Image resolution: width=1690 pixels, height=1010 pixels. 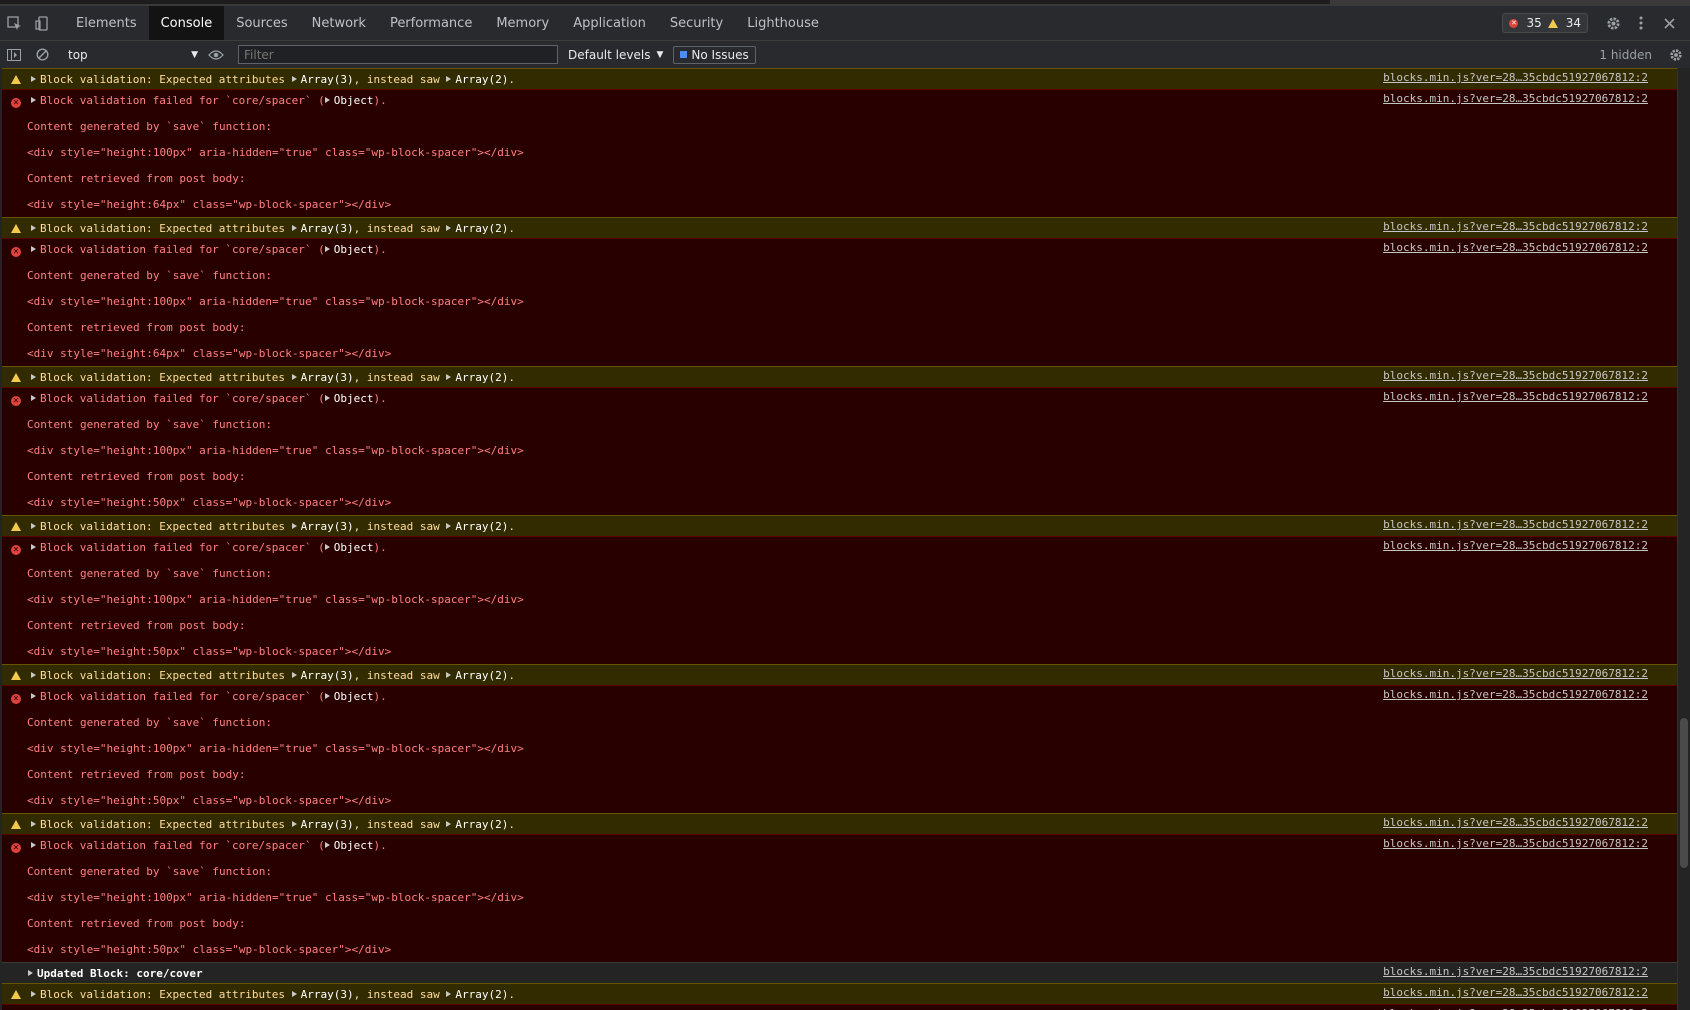 What do you see at coordinates (1683, 539) in the screenshot?
I see `console-scrollbar` at bounding box center [1683, 539].